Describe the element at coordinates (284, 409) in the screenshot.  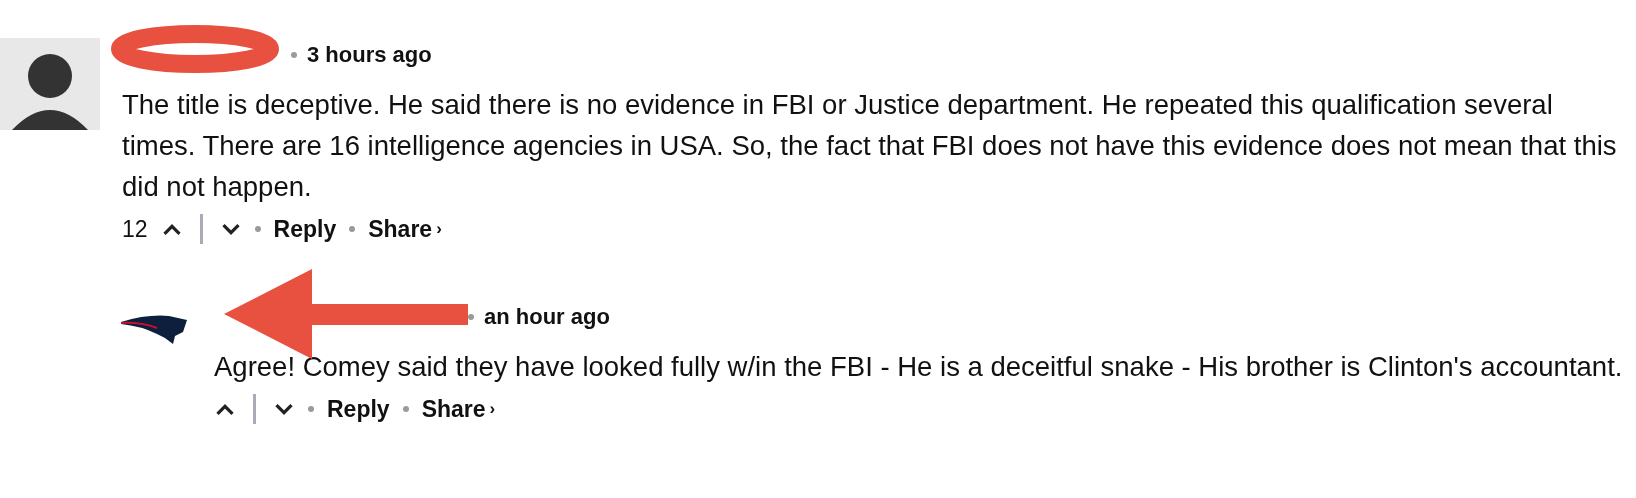
I see `downvote-icon` at that location.